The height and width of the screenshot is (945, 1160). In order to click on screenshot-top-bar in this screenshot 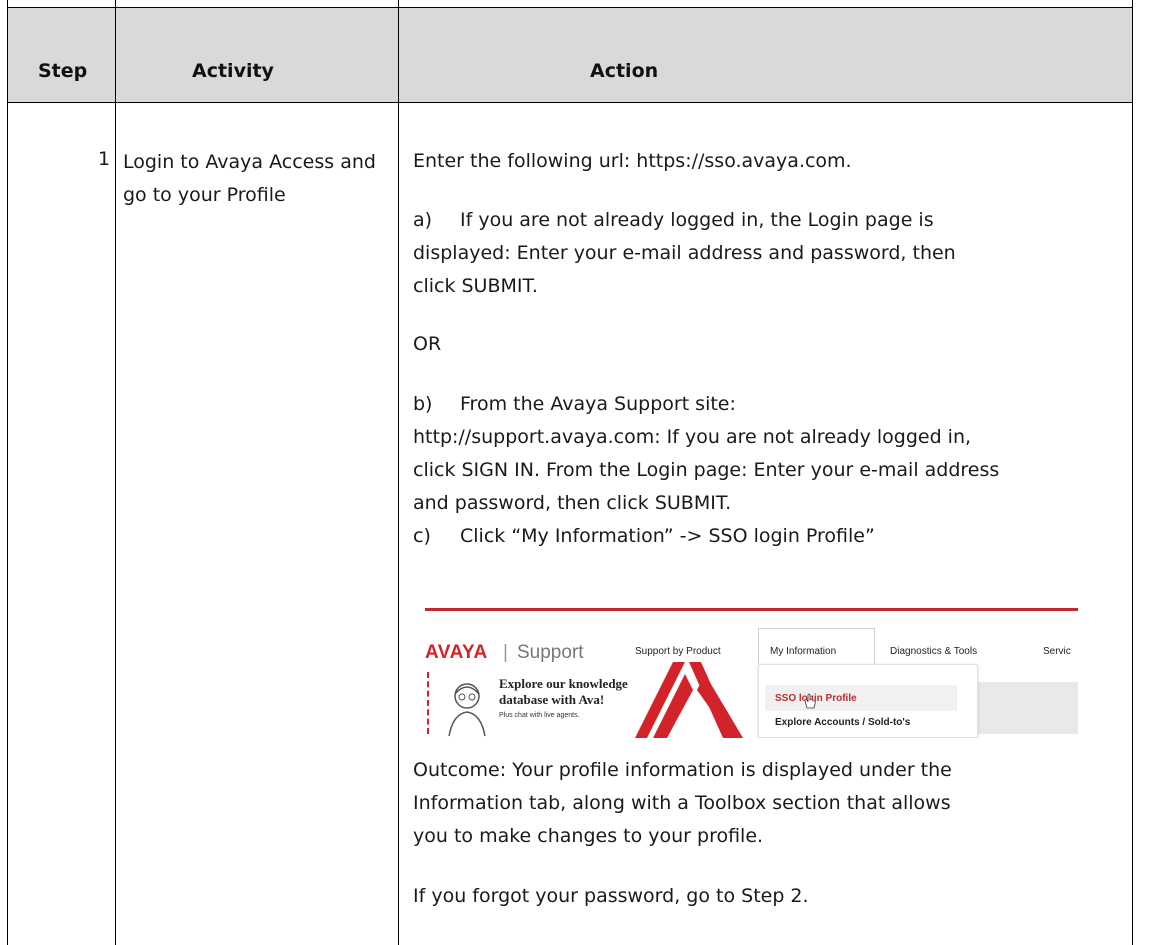, I will do `click(751, 609)`.